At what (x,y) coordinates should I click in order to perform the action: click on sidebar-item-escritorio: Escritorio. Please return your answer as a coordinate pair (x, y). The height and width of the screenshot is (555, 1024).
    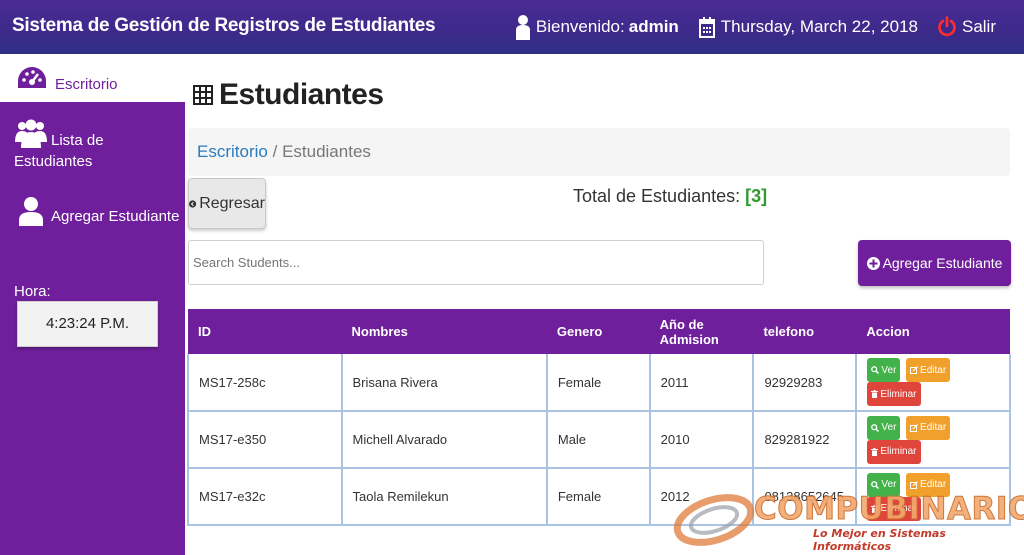
    Looking at the image, I should click on (92, 78).